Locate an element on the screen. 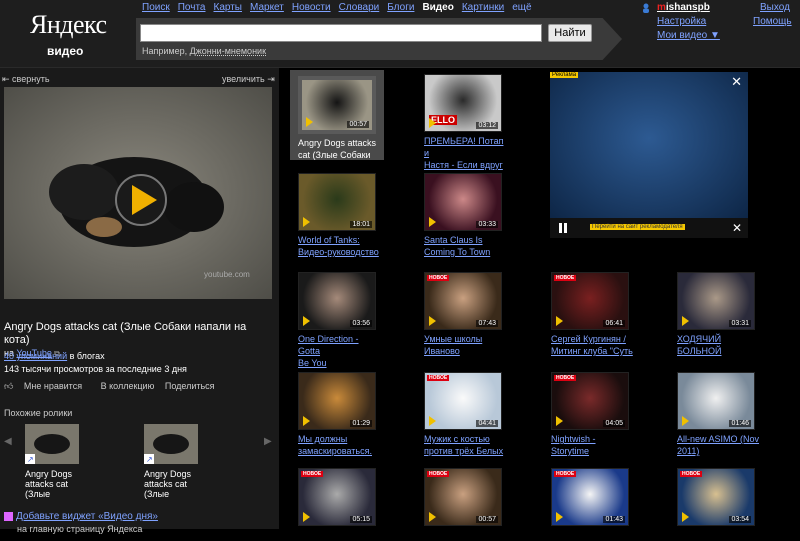 Image resolution: width=800 pixels, height=541 pixels. video-card-title: All-new ASIMO (Nov 2011) is located at coordinates (719, 445).